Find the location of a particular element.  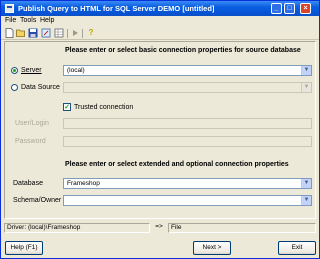

open-icon is located at coordinates (21, 33).